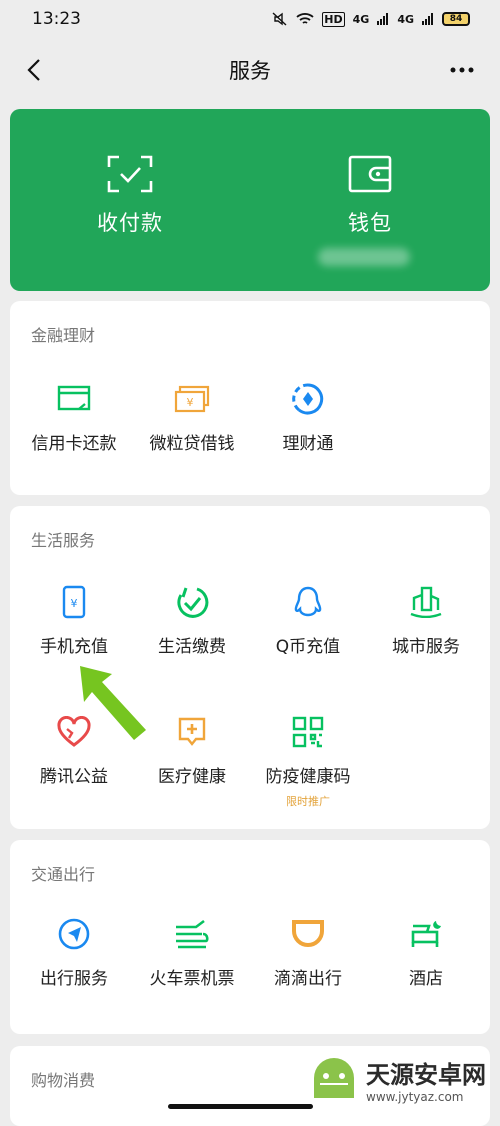 Image resolution: width=500 pixels, height=1126 pixels. Describe the element at coordinates (192, 777) in the screenshot. I see `medical-health-label: 医疗健康` at that location.